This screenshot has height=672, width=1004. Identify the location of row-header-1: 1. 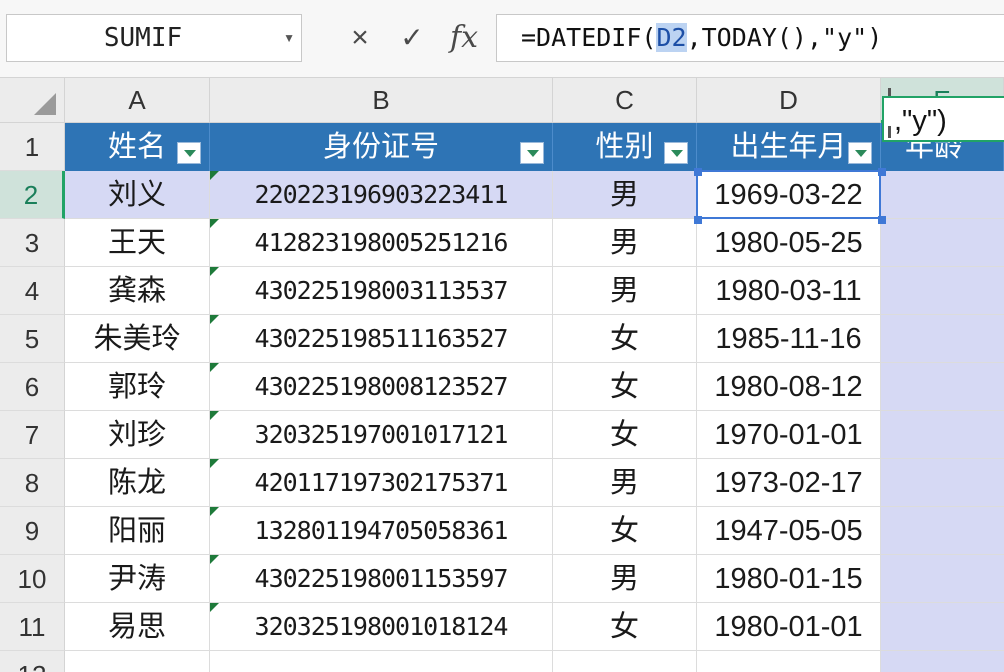
(32, 147).